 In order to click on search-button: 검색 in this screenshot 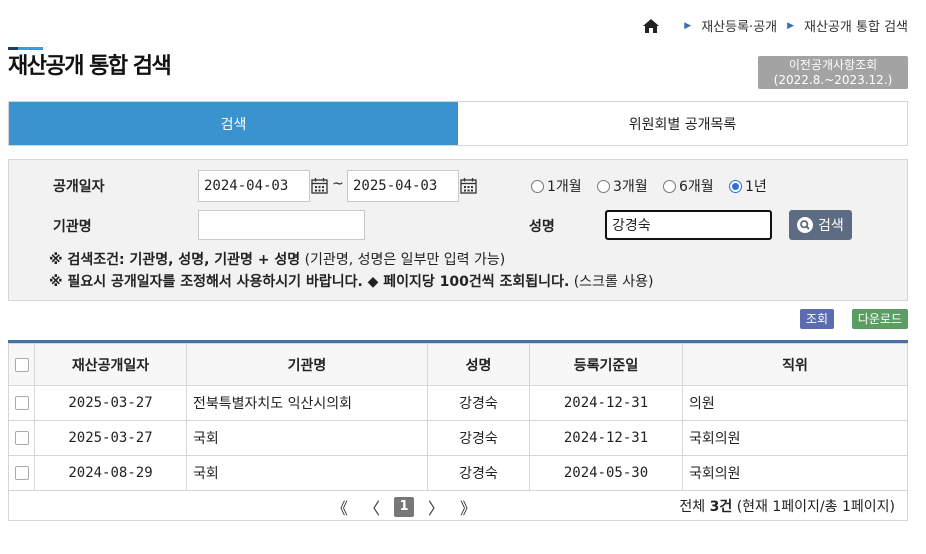, I will do `click(820, 225)`.